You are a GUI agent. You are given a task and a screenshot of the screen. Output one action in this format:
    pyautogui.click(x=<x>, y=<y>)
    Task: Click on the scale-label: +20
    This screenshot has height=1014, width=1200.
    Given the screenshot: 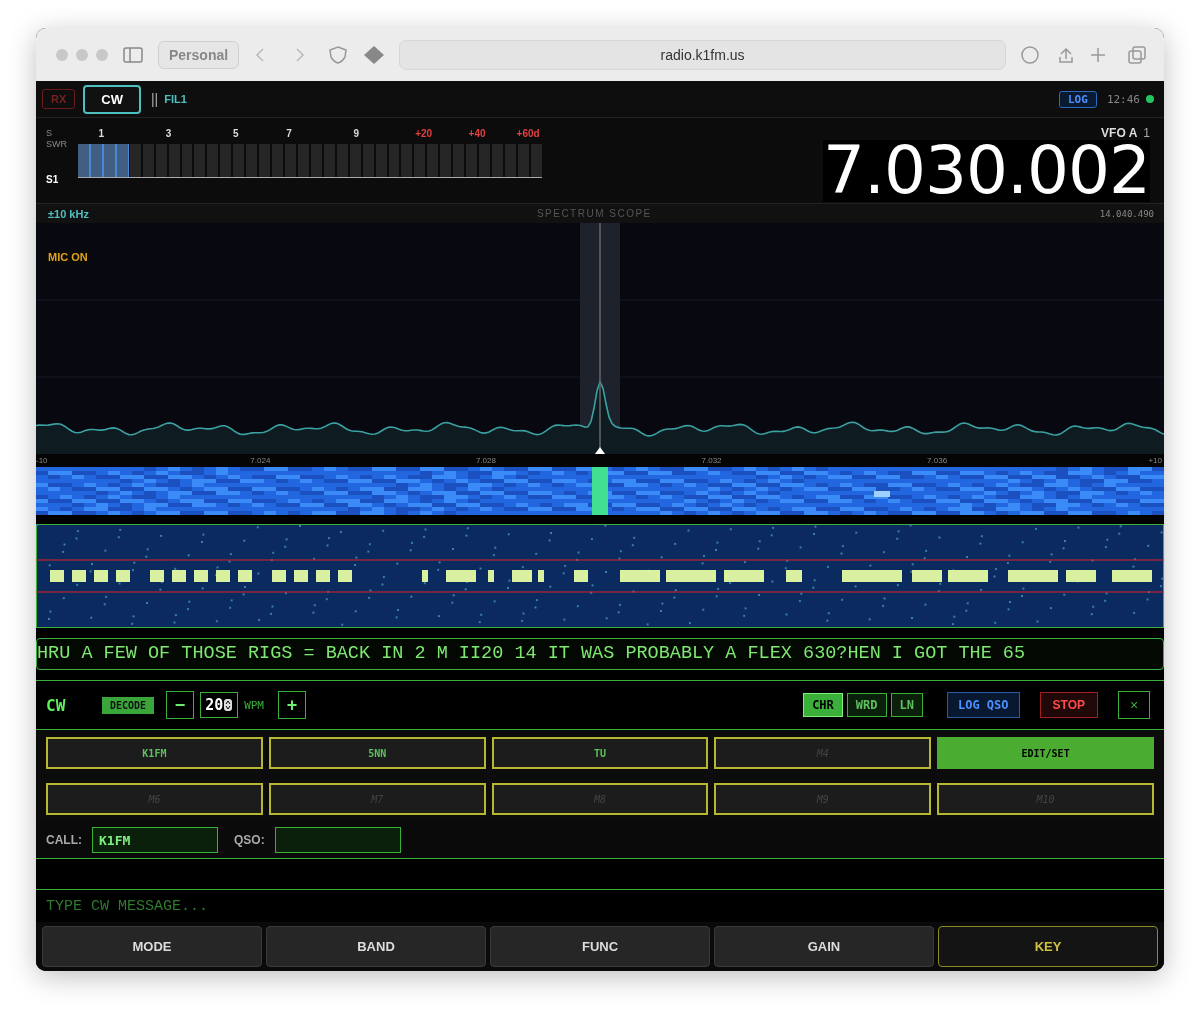 What is the action you would take?
    pyautogui.click(x=424, y=133)
    